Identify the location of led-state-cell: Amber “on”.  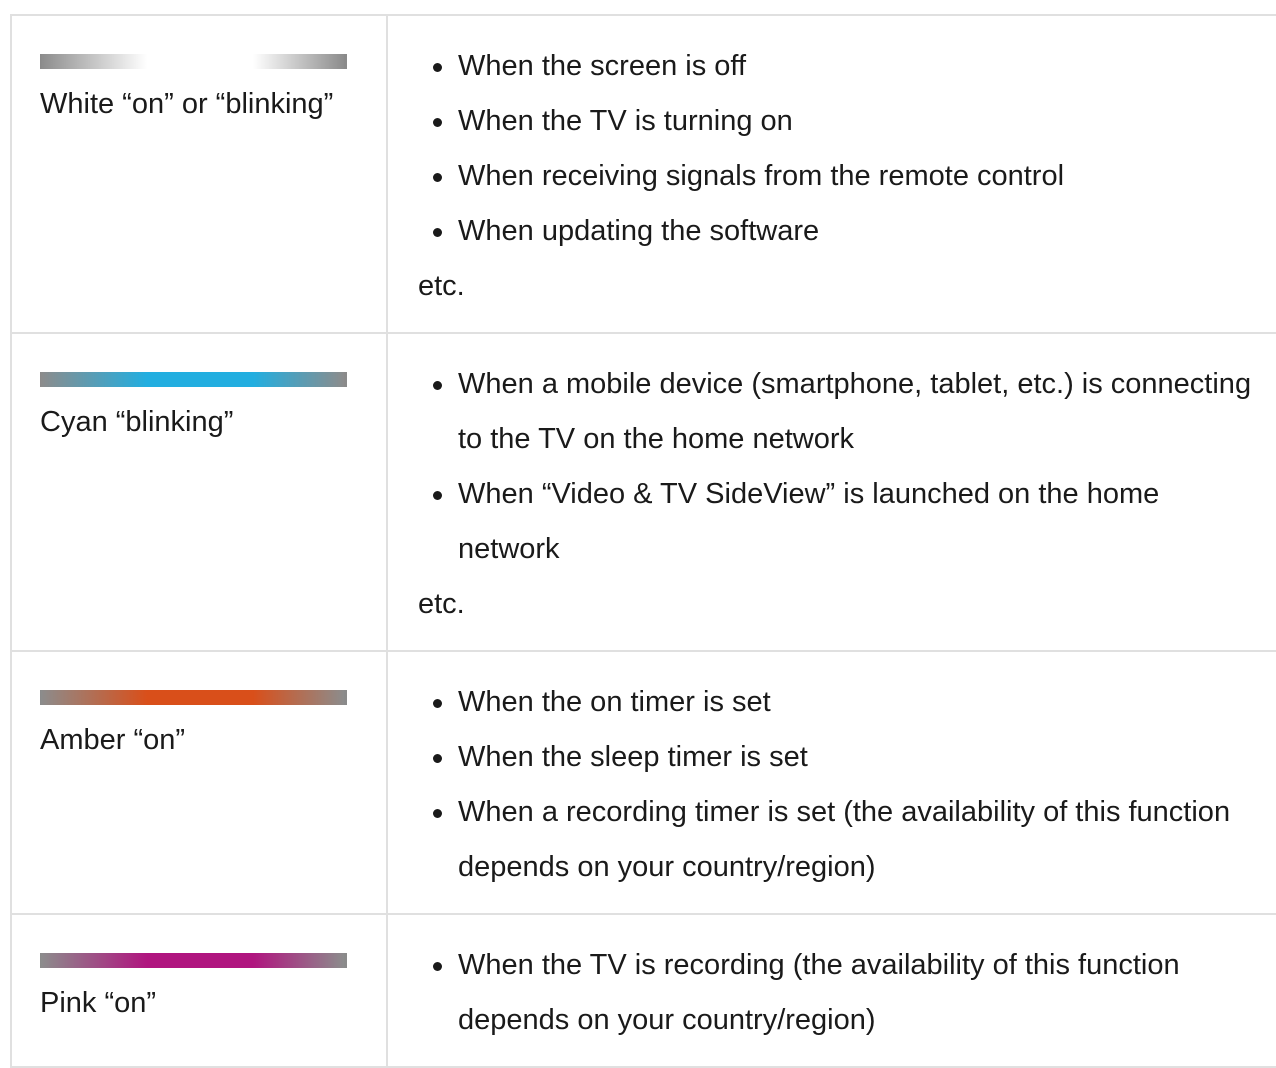
(199, 782).